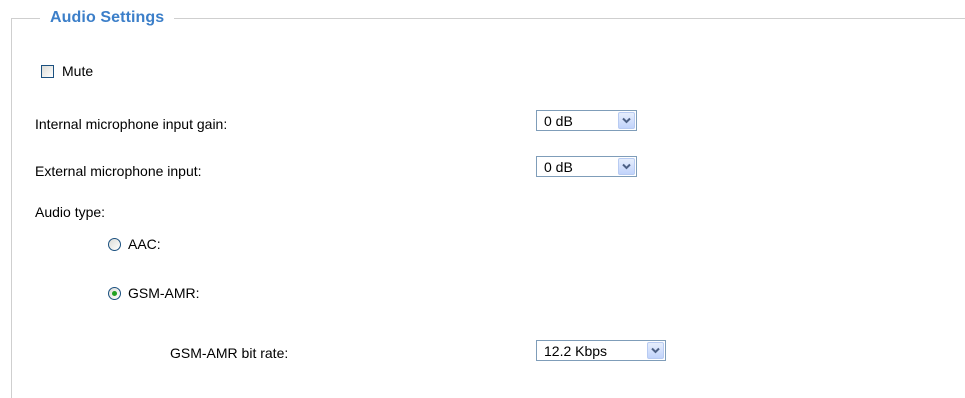 The height and width of the screenshot is (398, 965). I want to click on mute-row: Mute, so click(67, 71).